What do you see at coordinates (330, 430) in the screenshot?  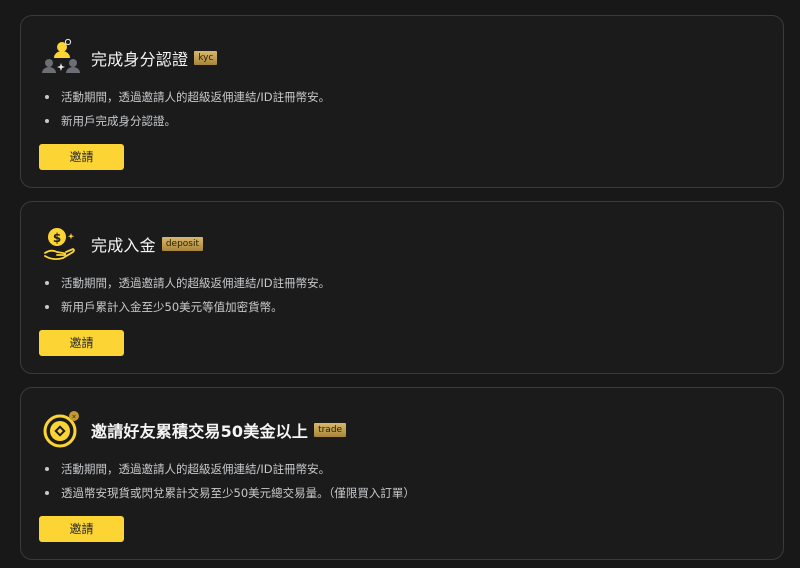 I see `task-tag: trade` at bounding box center [330, 430].